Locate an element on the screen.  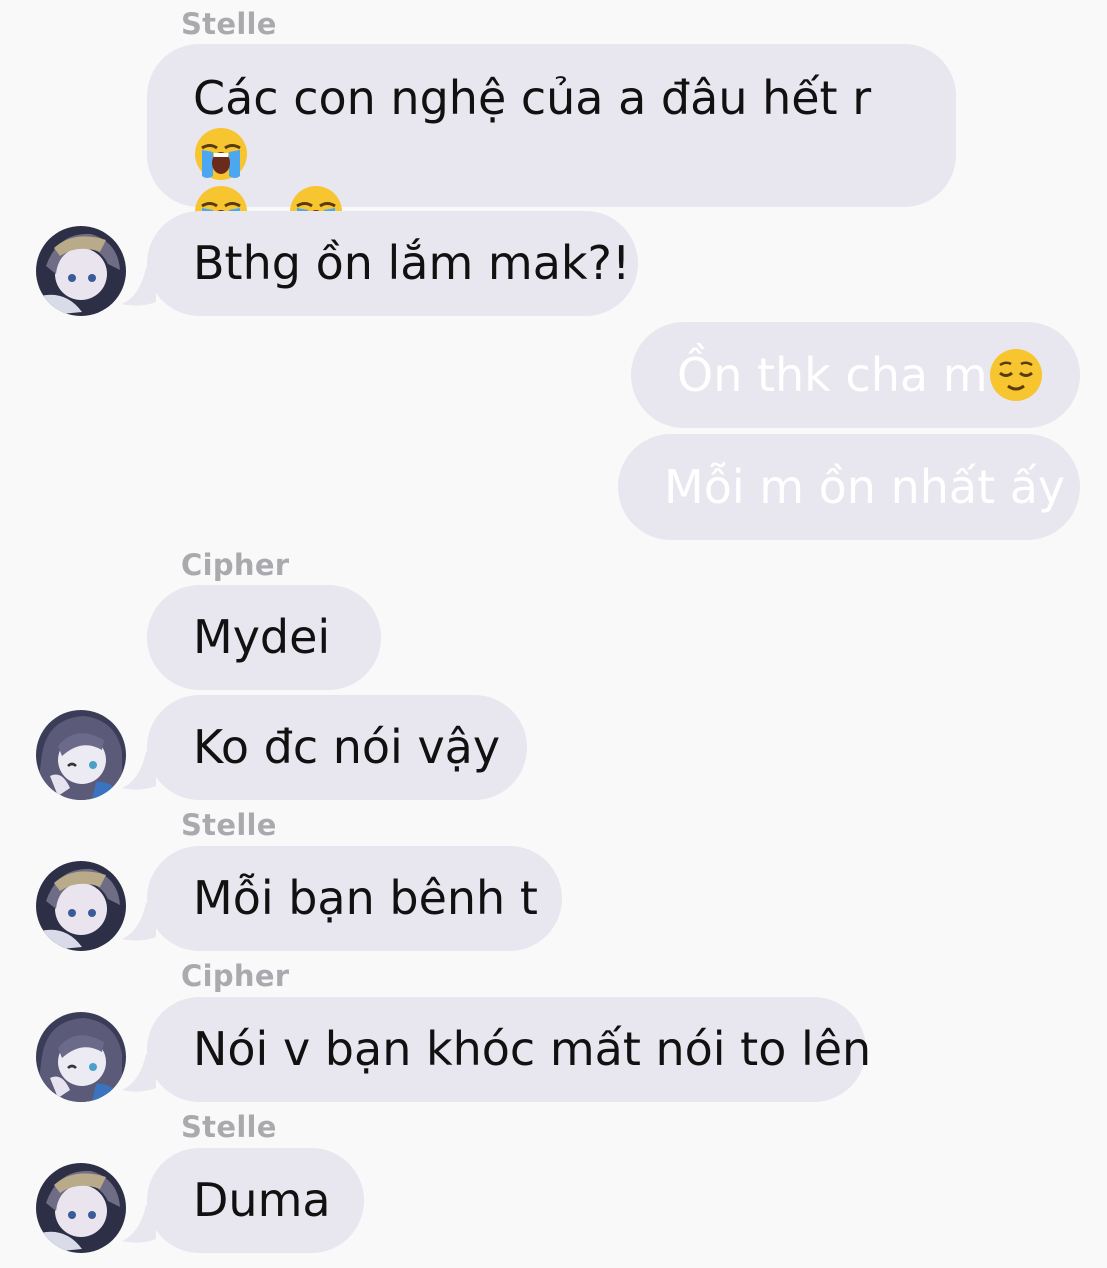
message-text: Các con nghệ của a đâu hết r is located at coordinates (532, 98).